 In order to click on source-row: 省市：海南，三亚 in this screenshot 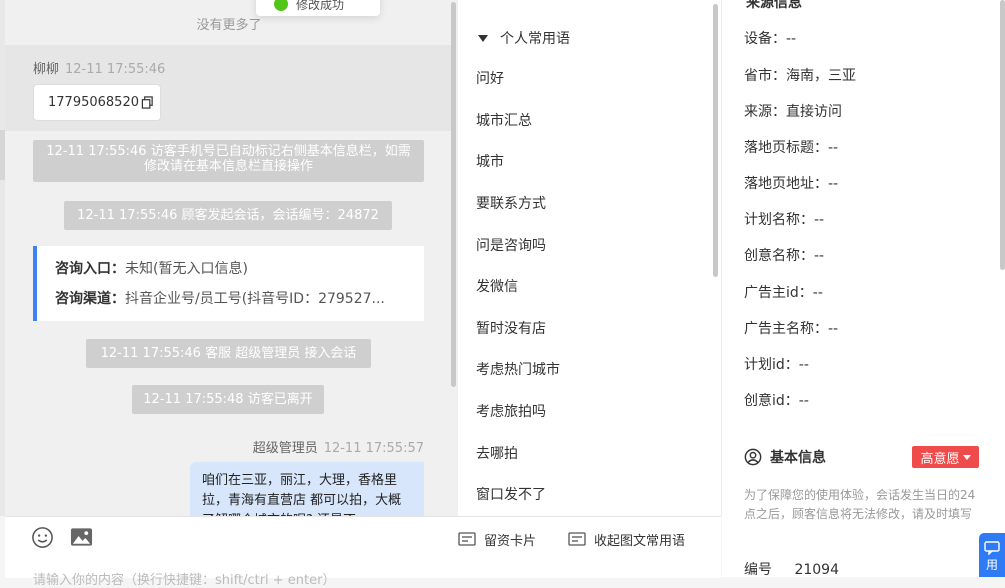, I will do `click(800, 76)`.